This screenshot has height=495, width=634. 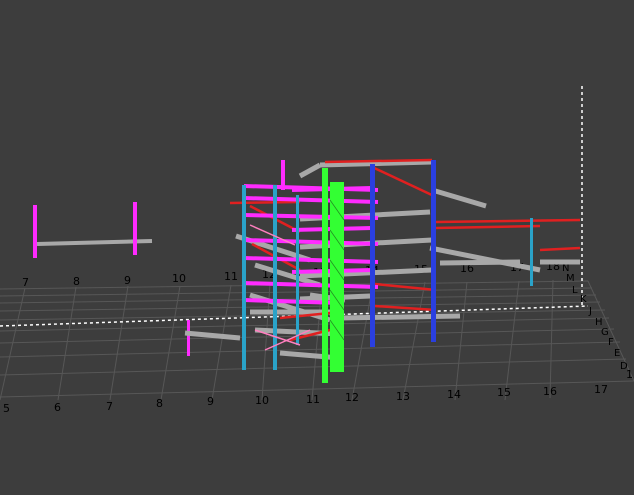 What do you see at coordinates (617, 353) in the screenshot?
I see `grid-label: E` at bounding box center [617, 353].